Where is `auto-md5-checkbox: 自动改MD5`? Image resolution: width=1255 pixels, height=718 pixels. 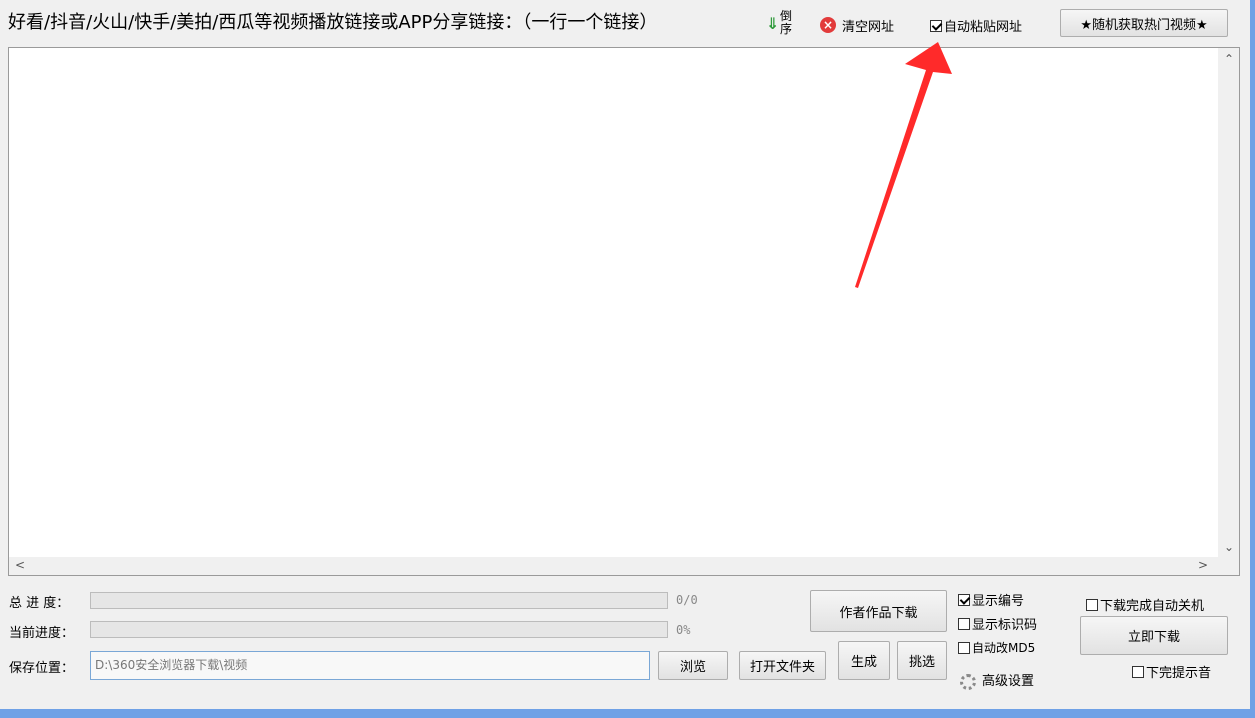
auto-md5-checkbox: 自动改MD5 is located at coordinates (996, 647).